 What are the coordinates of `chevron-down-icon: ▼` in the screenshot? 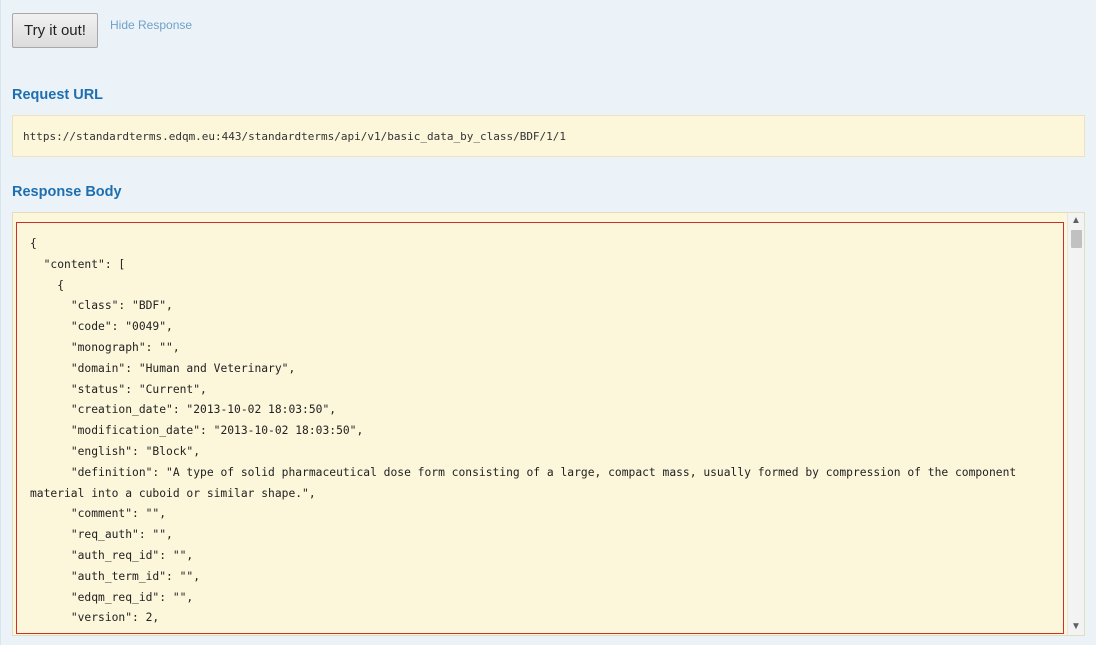 It's located at (1076, 627).